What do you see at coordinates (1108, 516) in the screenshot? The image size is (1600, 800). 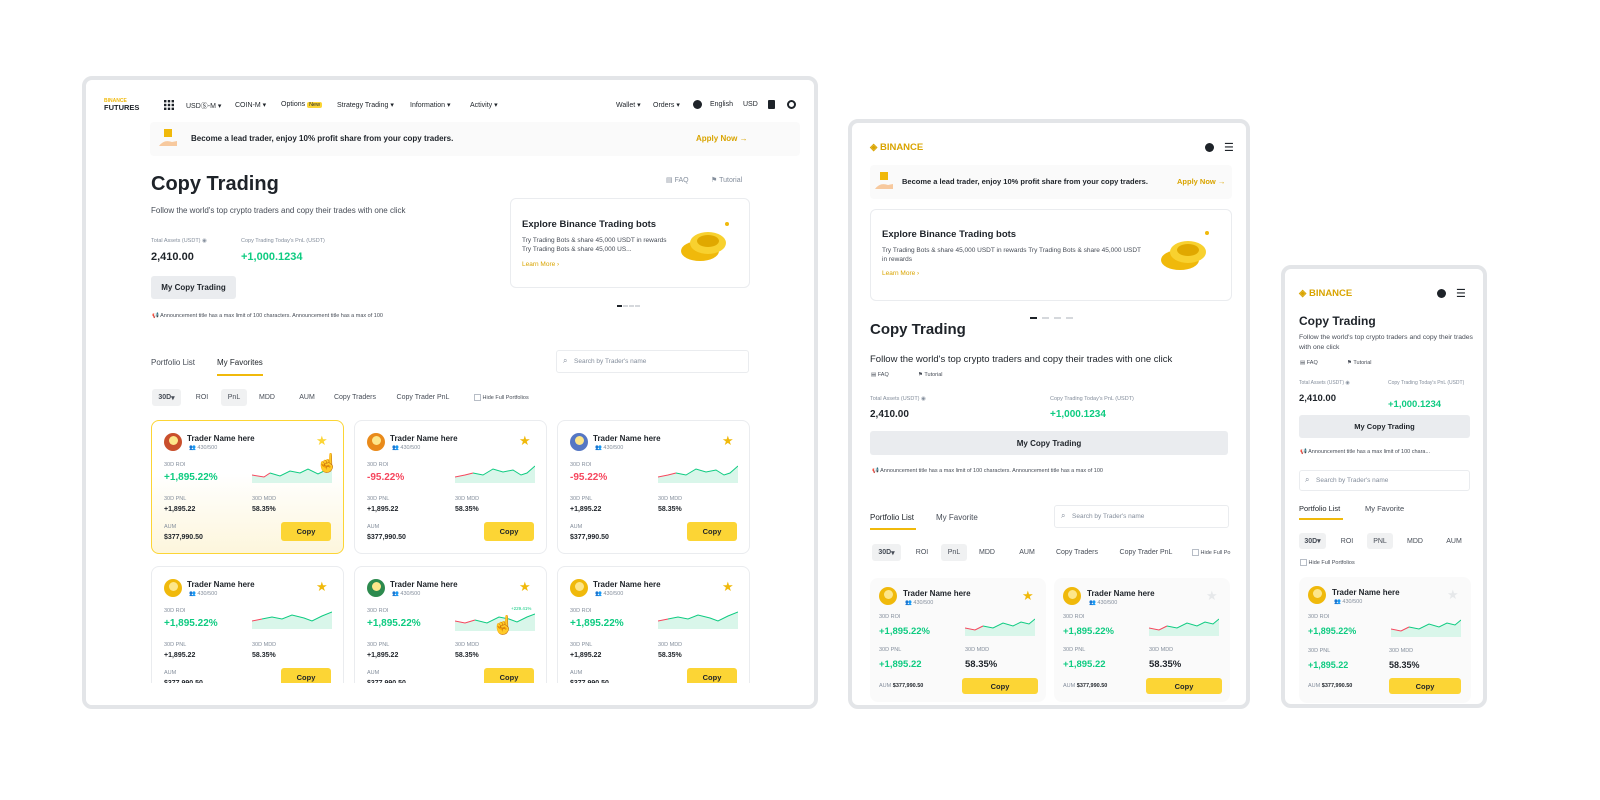 I see `search-placeholder: Search by Trader's name` at bounding box center [1108, 516].